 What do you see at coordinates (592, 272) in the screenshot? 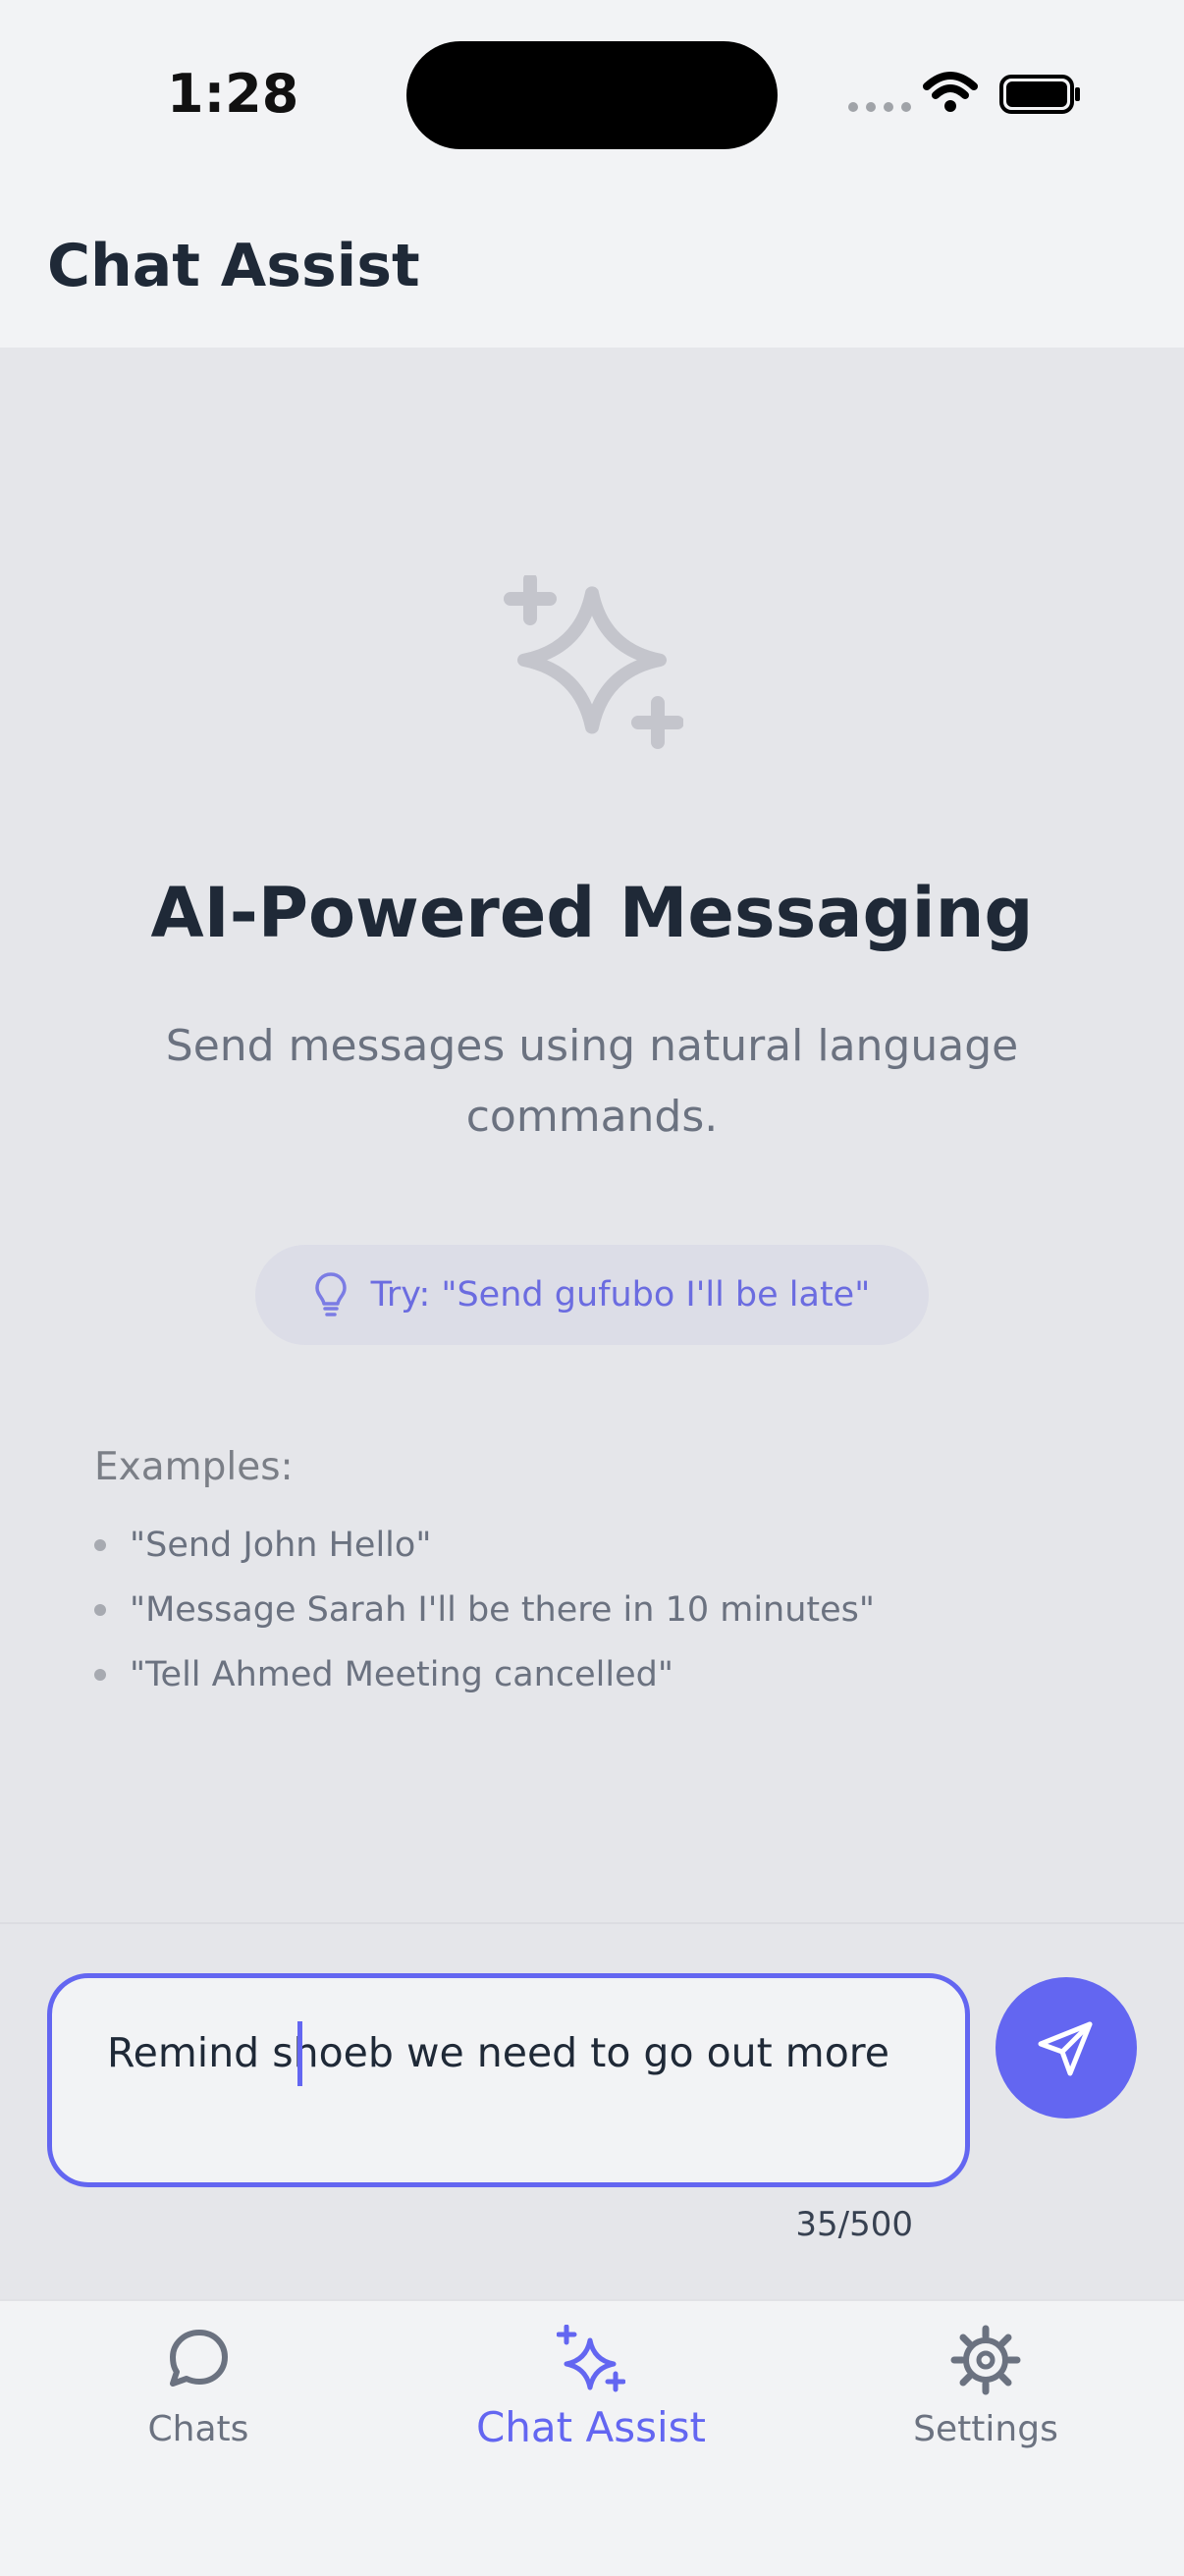
I see `app-header: Chat Assist` at bounding box center [592, 272].